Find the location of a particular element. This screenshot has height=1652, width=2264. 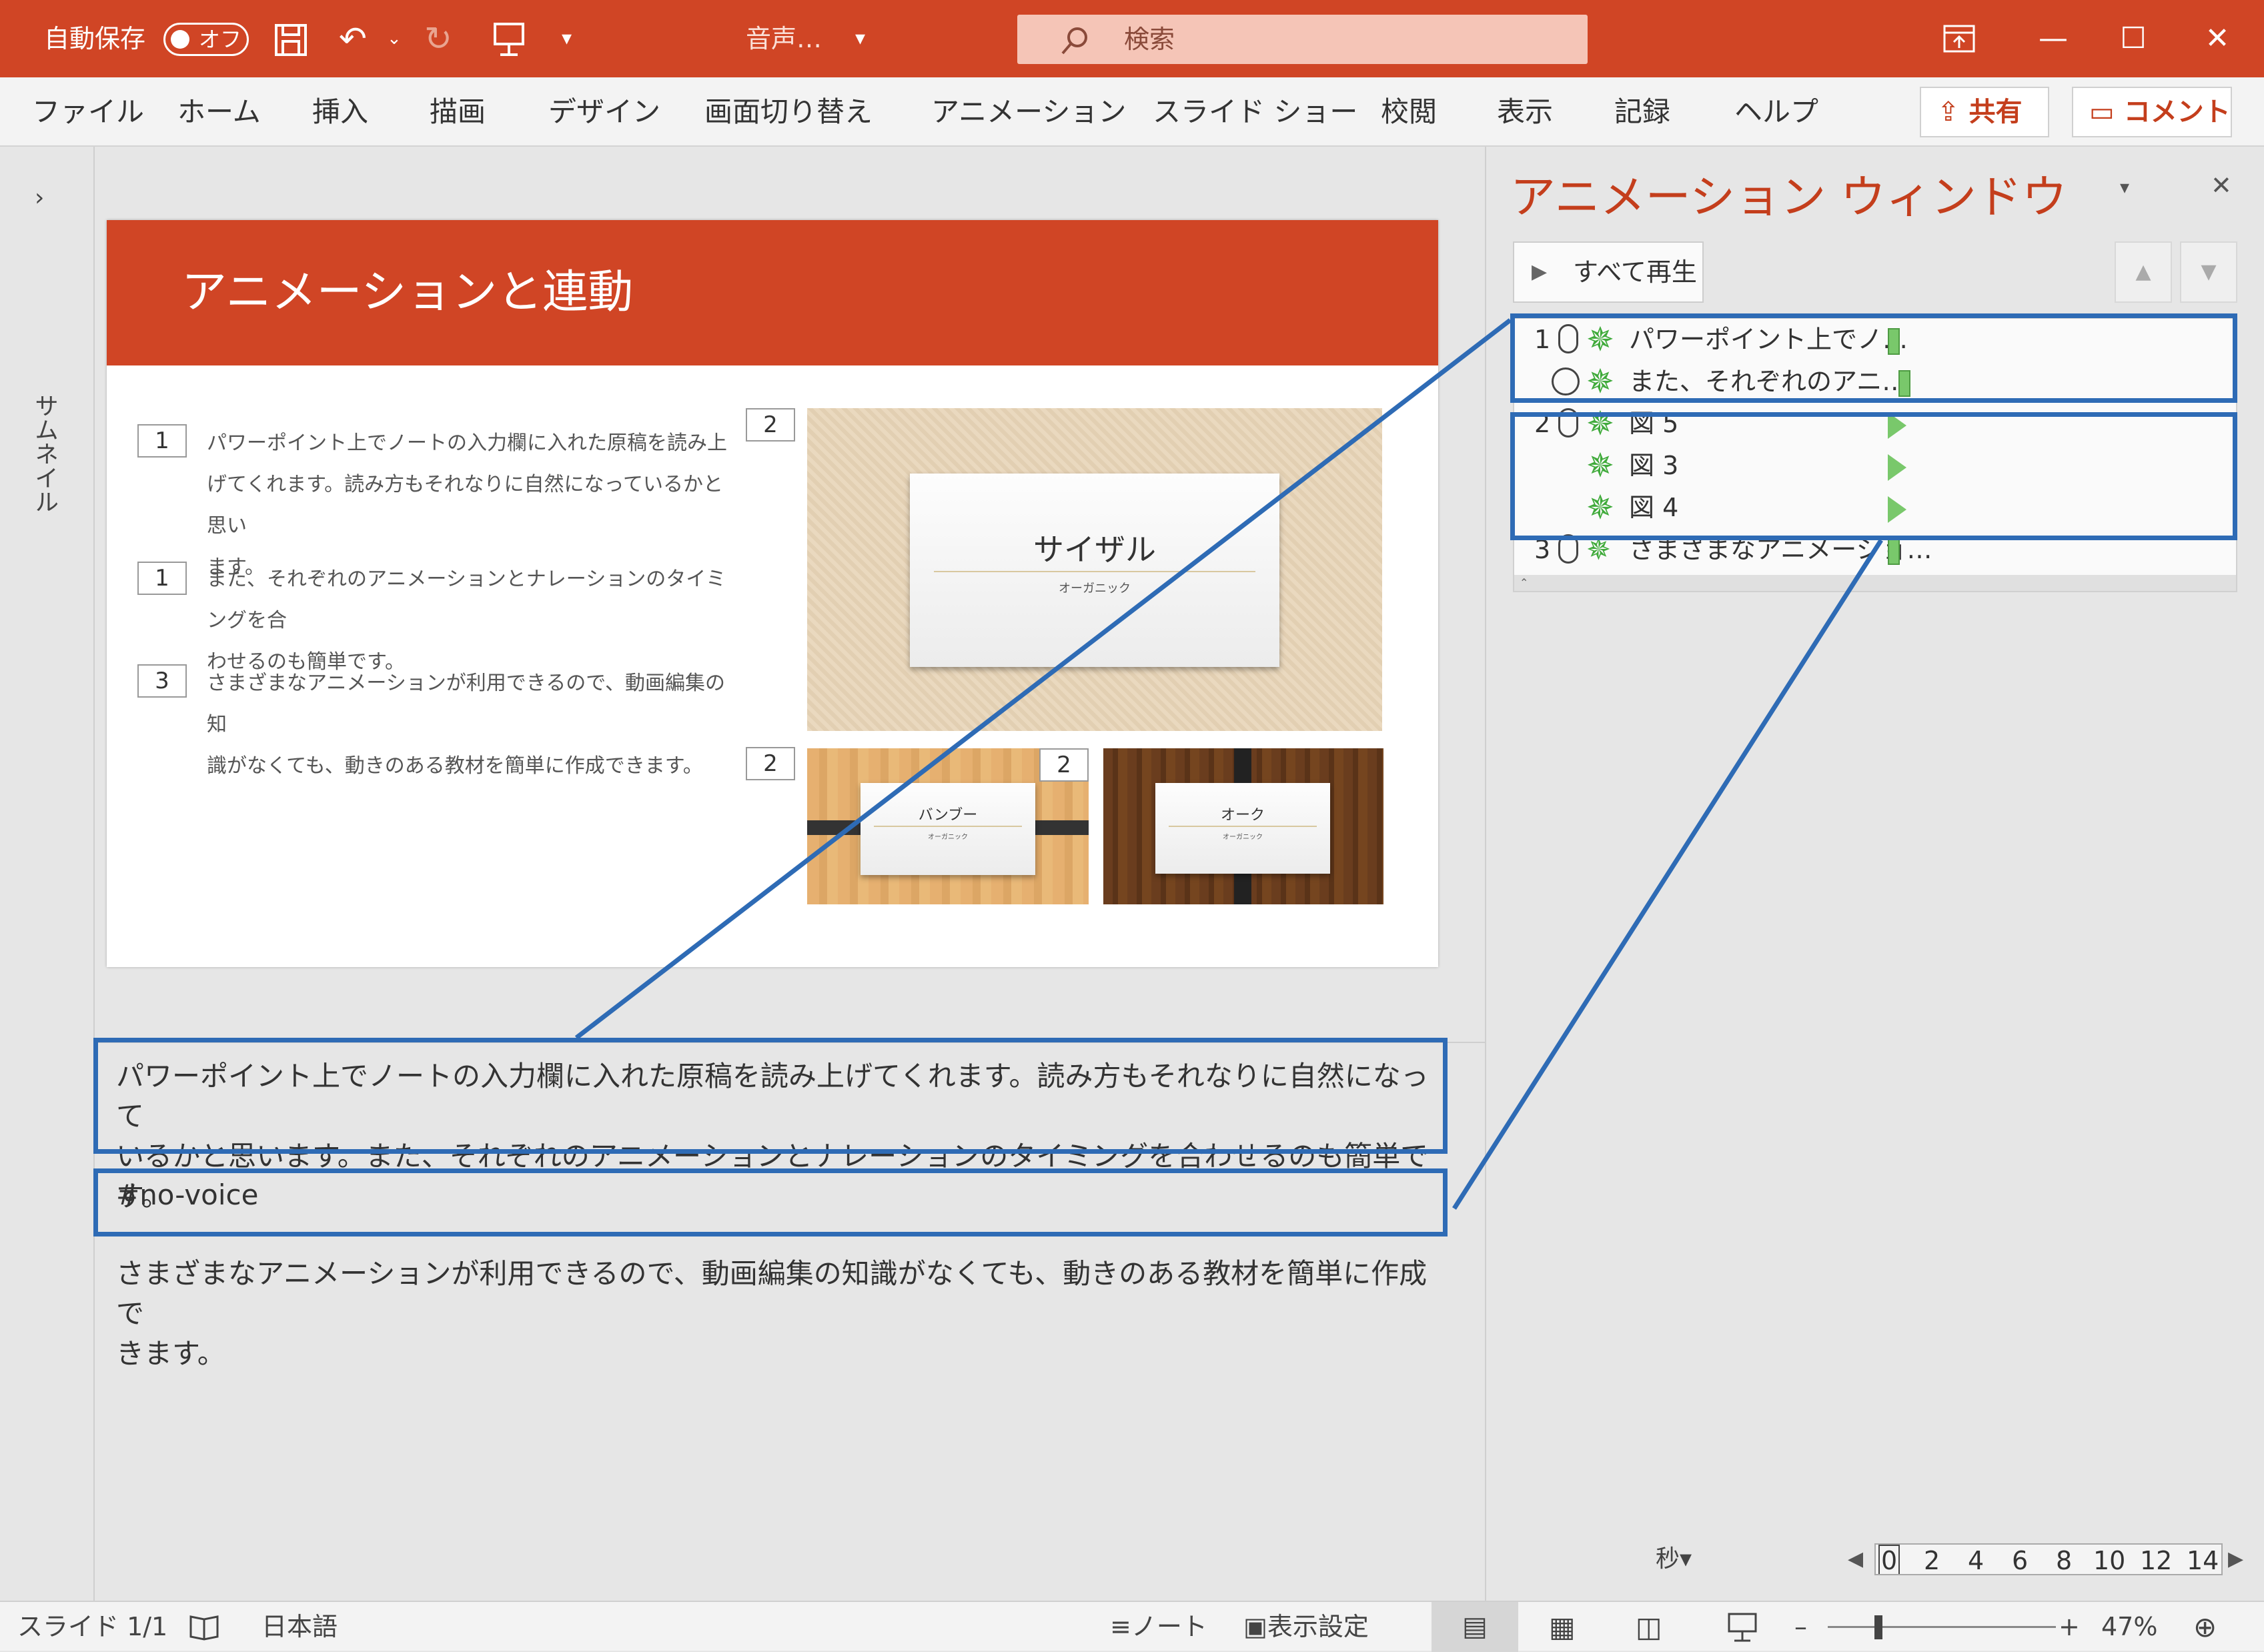

collapse-list-icon: ⌃ is located at coordinates (1875, 583).